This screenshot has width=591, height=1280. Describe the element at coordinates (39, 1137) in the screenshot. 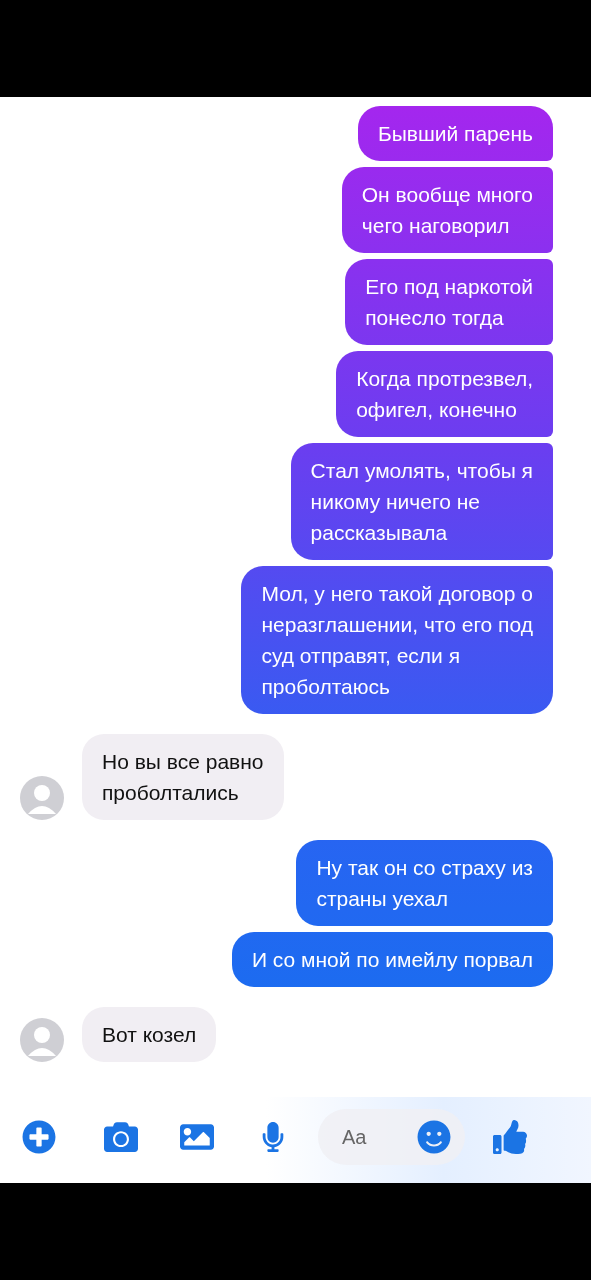

I see `add-icon` at that location.